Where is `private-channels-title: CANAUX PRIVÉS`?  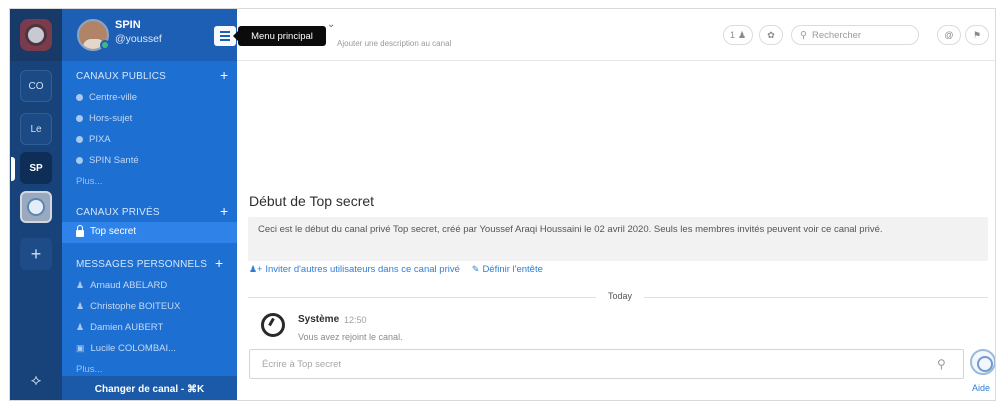 private-channels-title: CANAUX PRIVÉS is located at coordinates (118, 212).